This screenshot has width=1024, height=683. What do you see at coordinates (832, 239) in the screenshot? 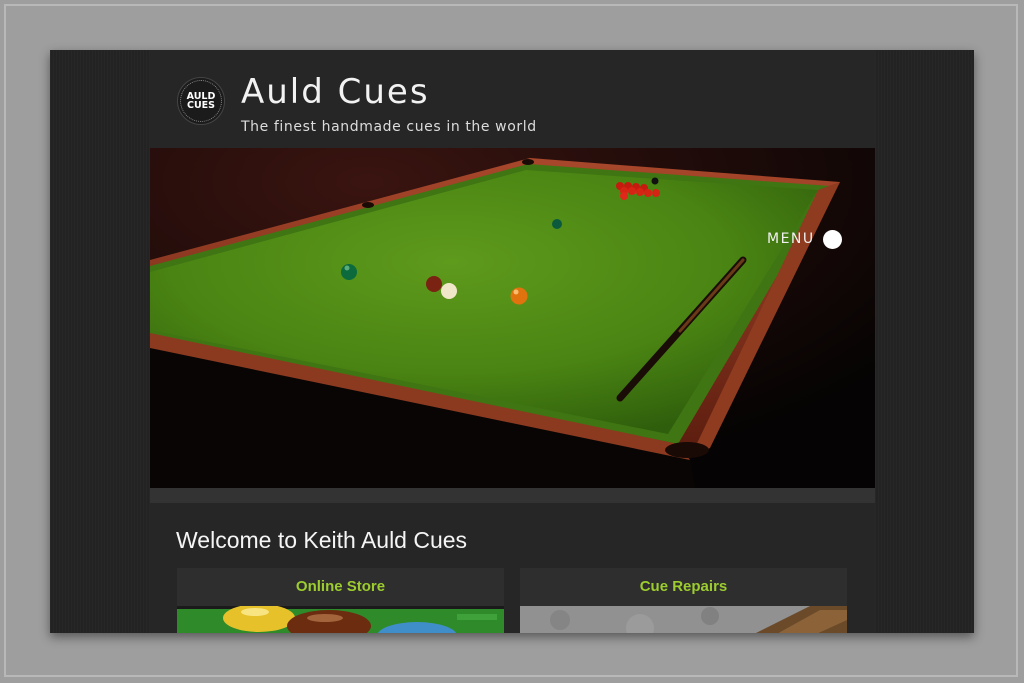
I see `menu-circle-icon` at bounding box center [832, 239].